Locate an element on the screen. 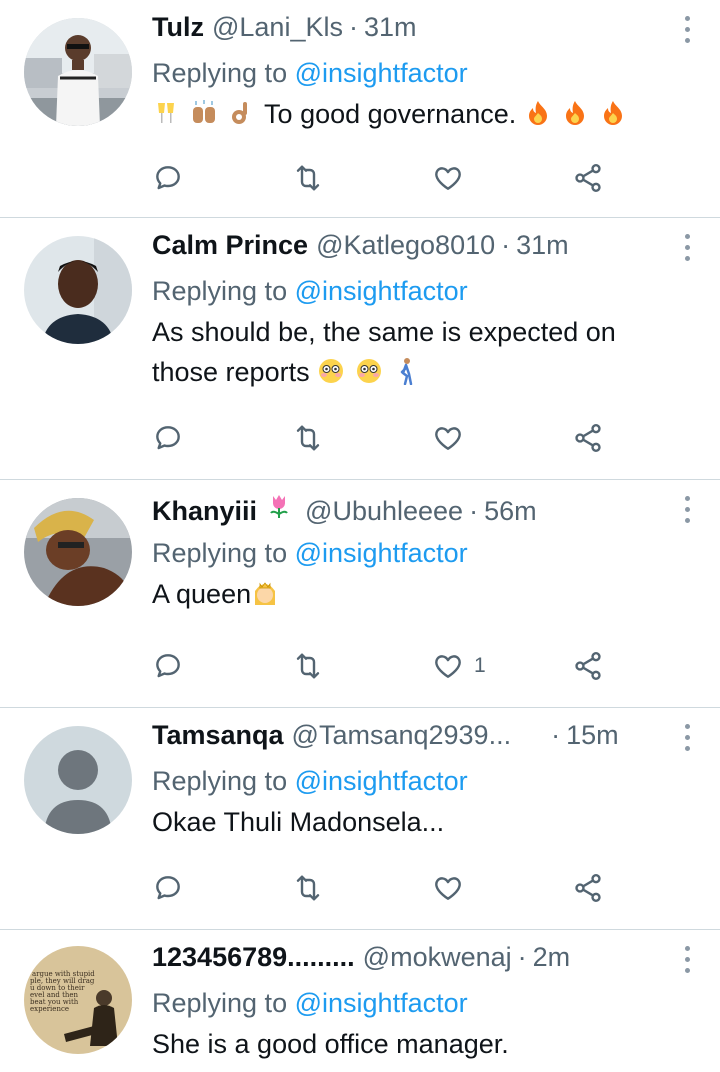 The image size is (720, 1072). display-name: Tulz is located at coordinates (178, 27).